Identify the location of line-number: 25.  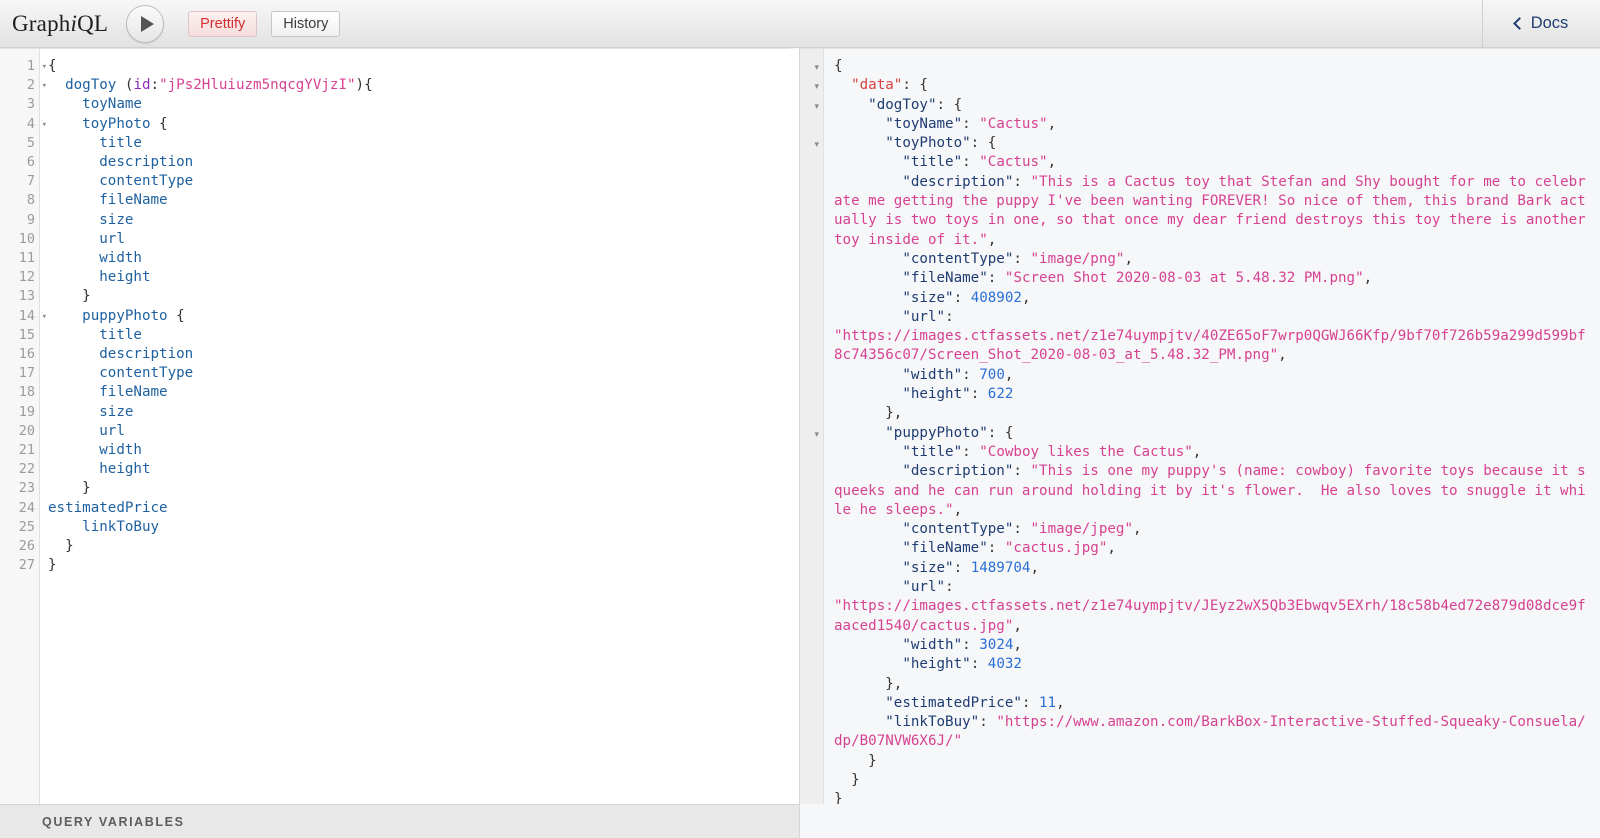
(26, 526).